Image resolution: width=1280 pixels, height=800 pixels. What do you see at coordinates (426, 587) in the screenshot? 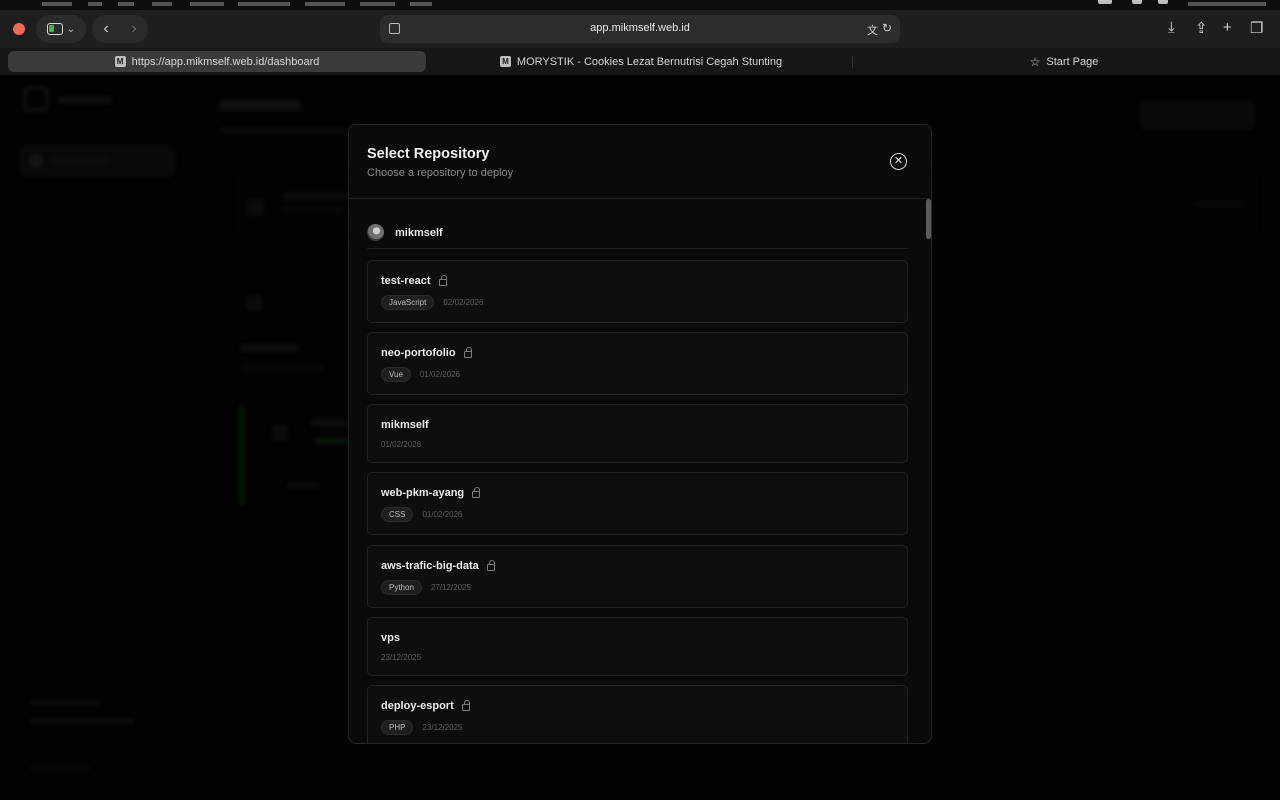
I see `repo-meta: Python 27/12/2025` at bounding box center [426, 587].